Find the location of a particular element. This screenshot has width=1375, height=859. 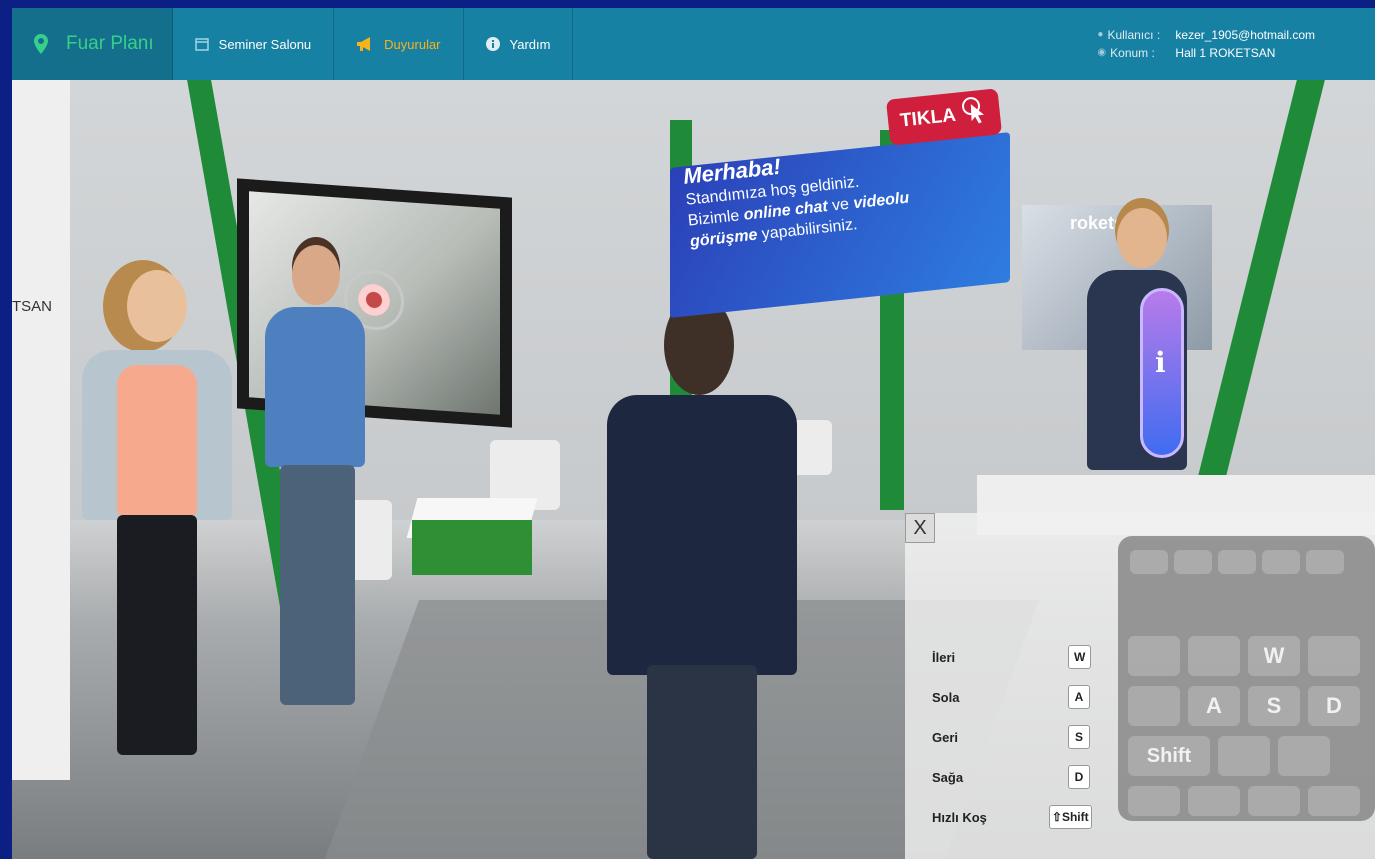

kb-key-w: W is located at coordinates (1274, 656).